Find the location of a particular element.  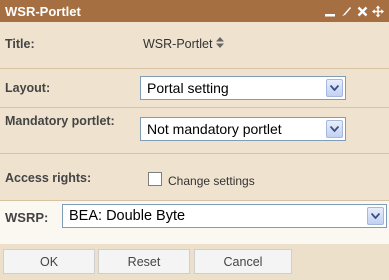

layout-select: Portal setting is located at coordinates (243, 88).